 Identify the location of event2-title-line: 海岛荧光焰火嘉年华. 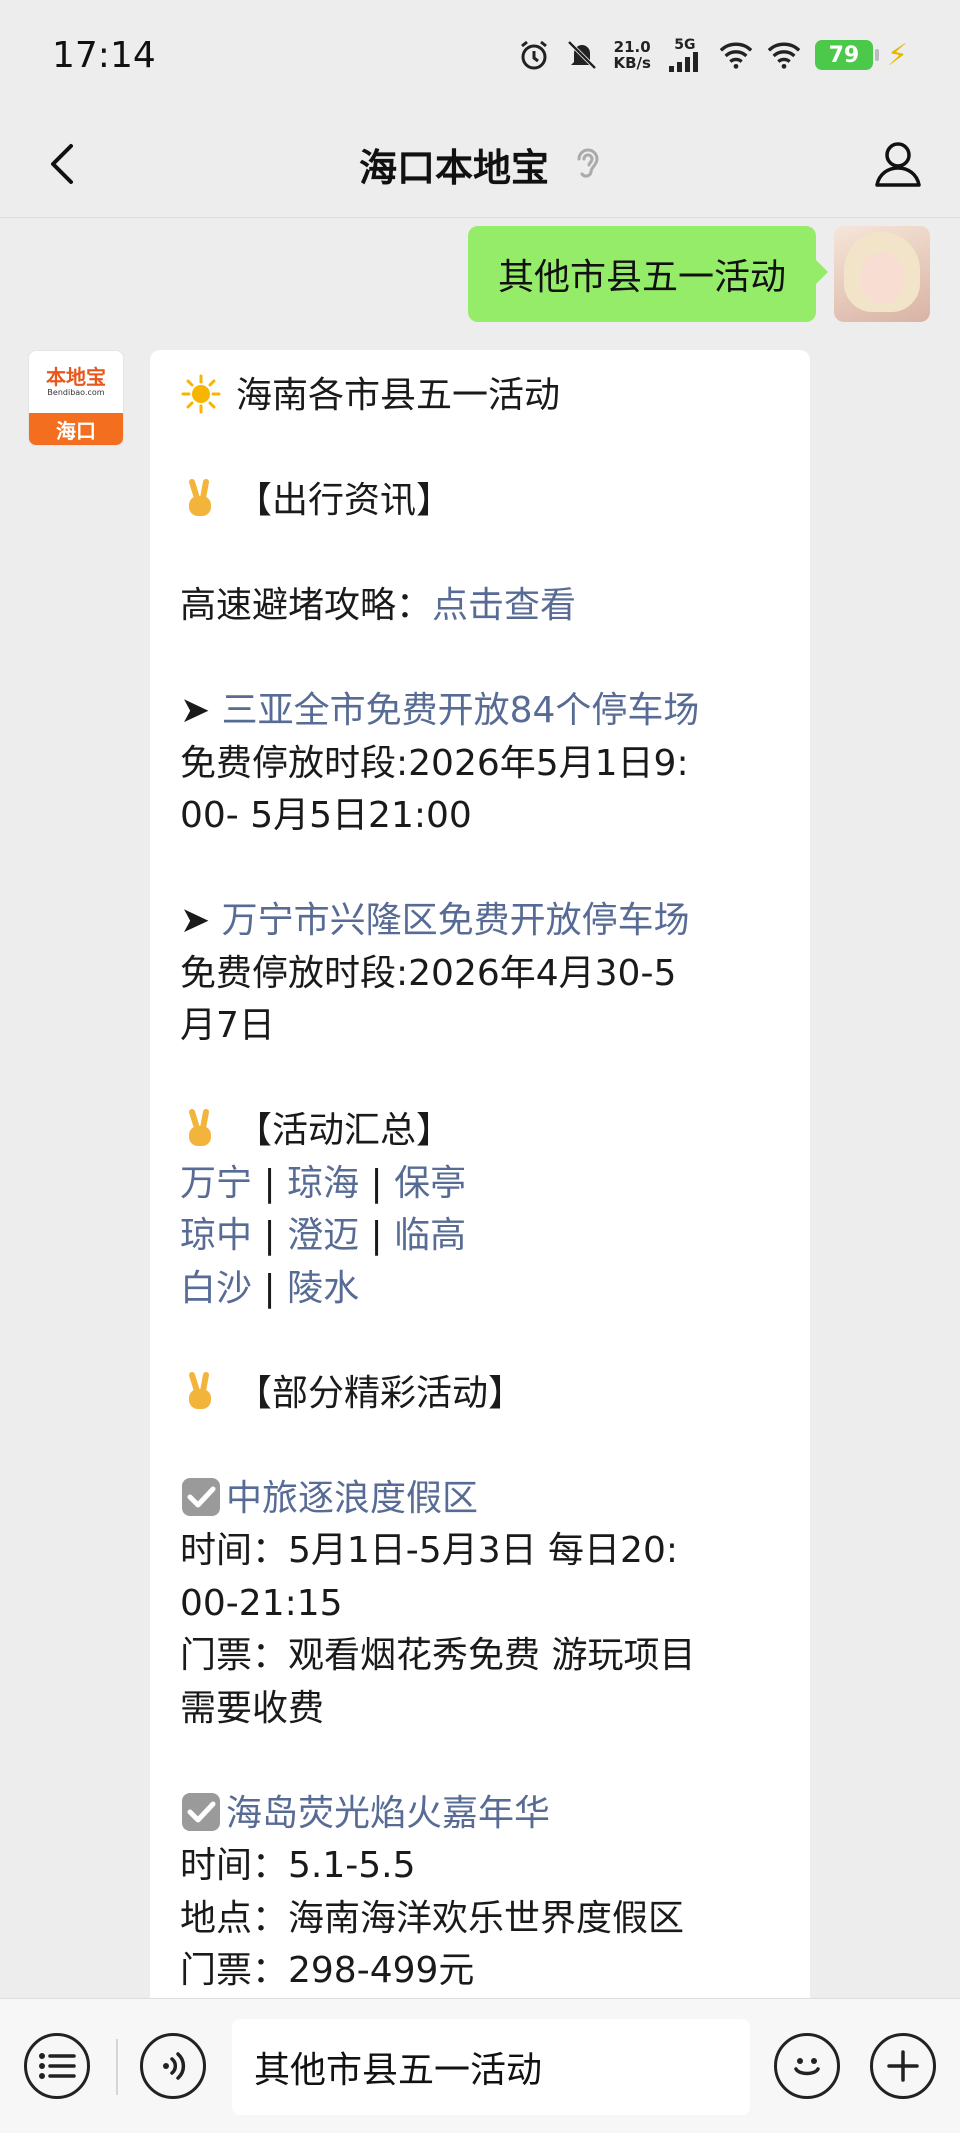
(481, 1814).